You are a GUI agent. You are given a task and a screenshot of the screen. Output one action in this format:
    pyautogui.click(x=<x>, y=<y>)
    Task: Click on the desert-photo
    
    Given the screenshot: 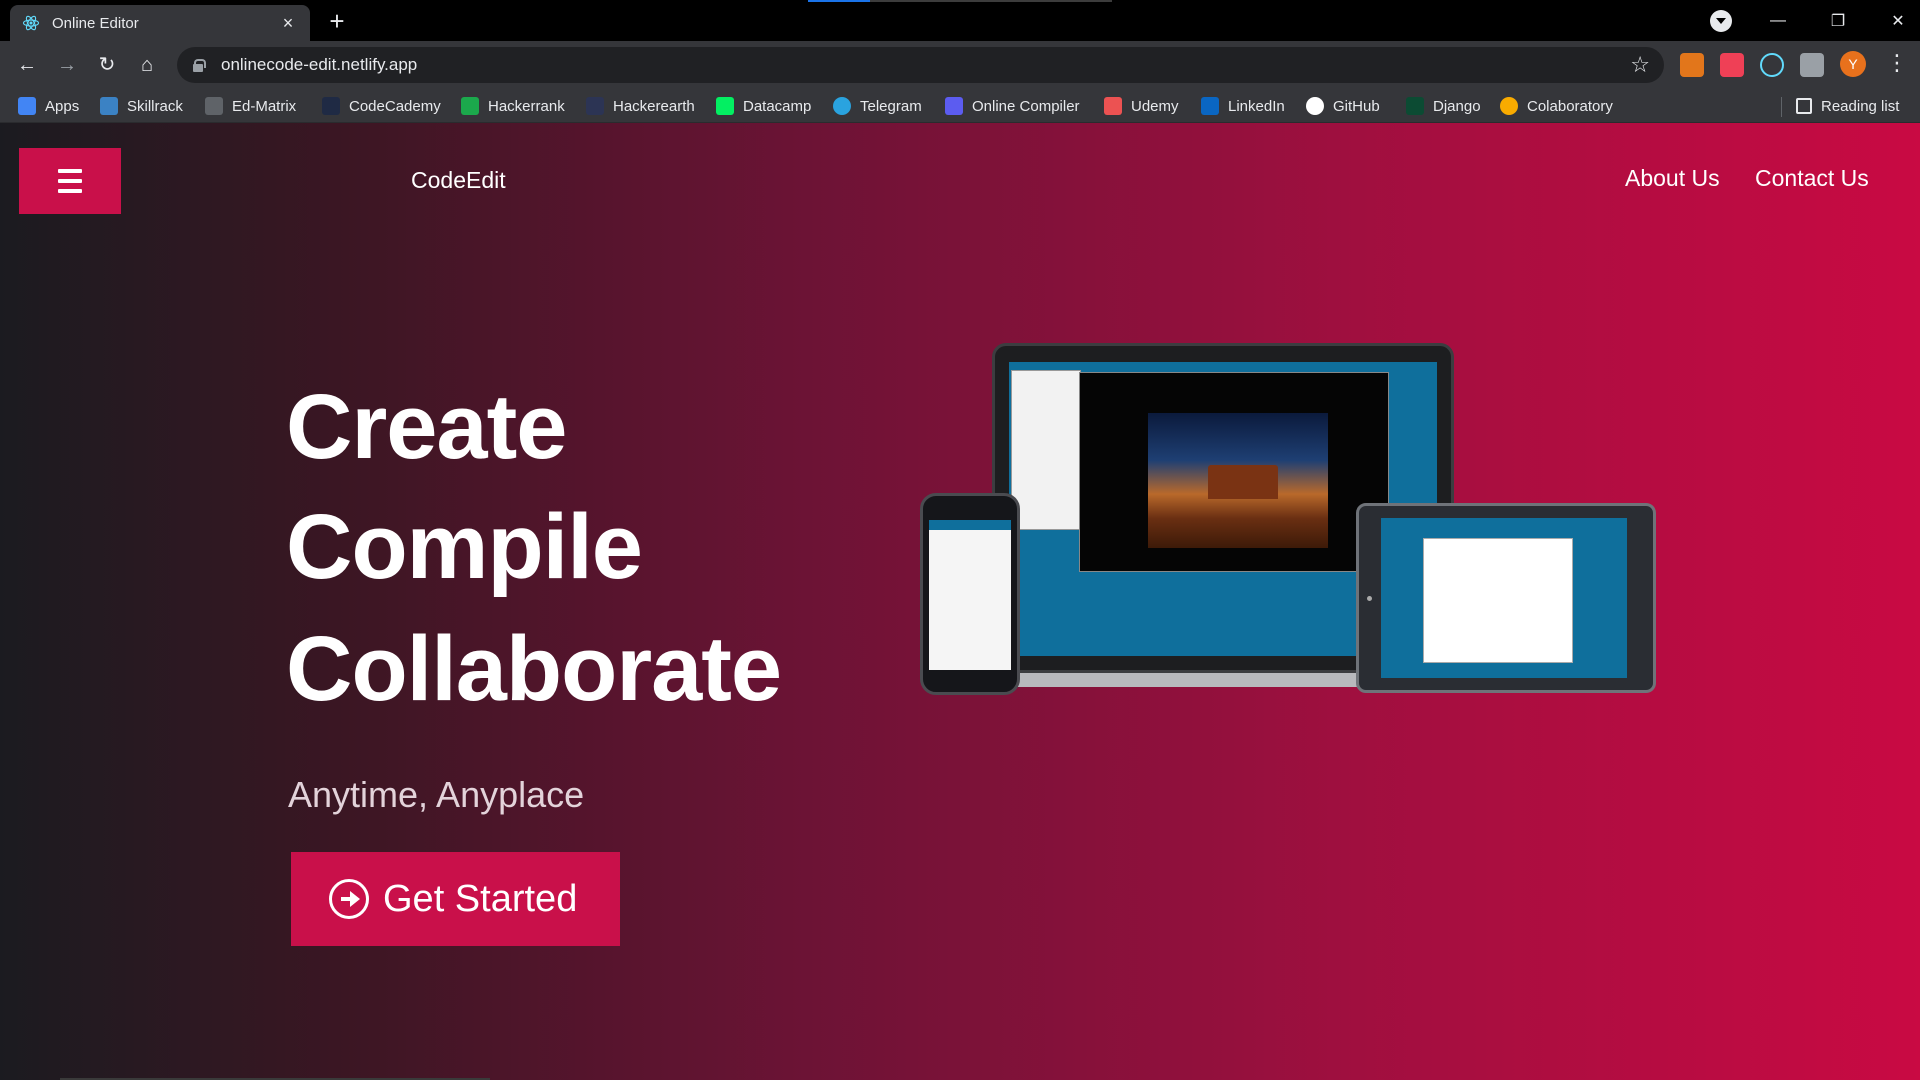 What is the action you would take?
    pyautogui.click(x=1238, y=480)
    